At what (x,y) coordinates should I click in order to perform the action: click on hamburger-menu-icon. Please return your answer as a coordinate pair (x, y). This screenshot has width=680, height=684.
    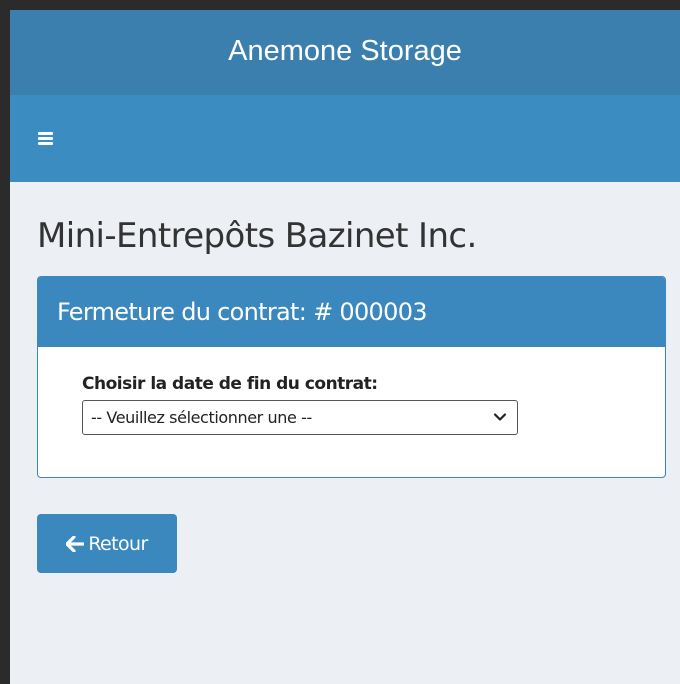
    Looking at the image, I should click on (45, 138).